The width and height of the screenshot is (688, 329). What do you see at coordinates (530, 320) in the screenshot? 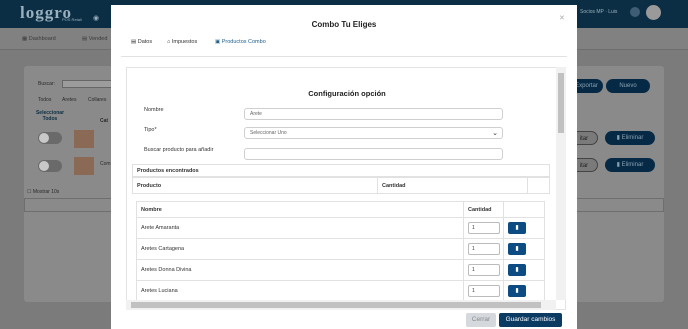
I see `save-button: Guardar cambios` at bounding box center [530, 320].